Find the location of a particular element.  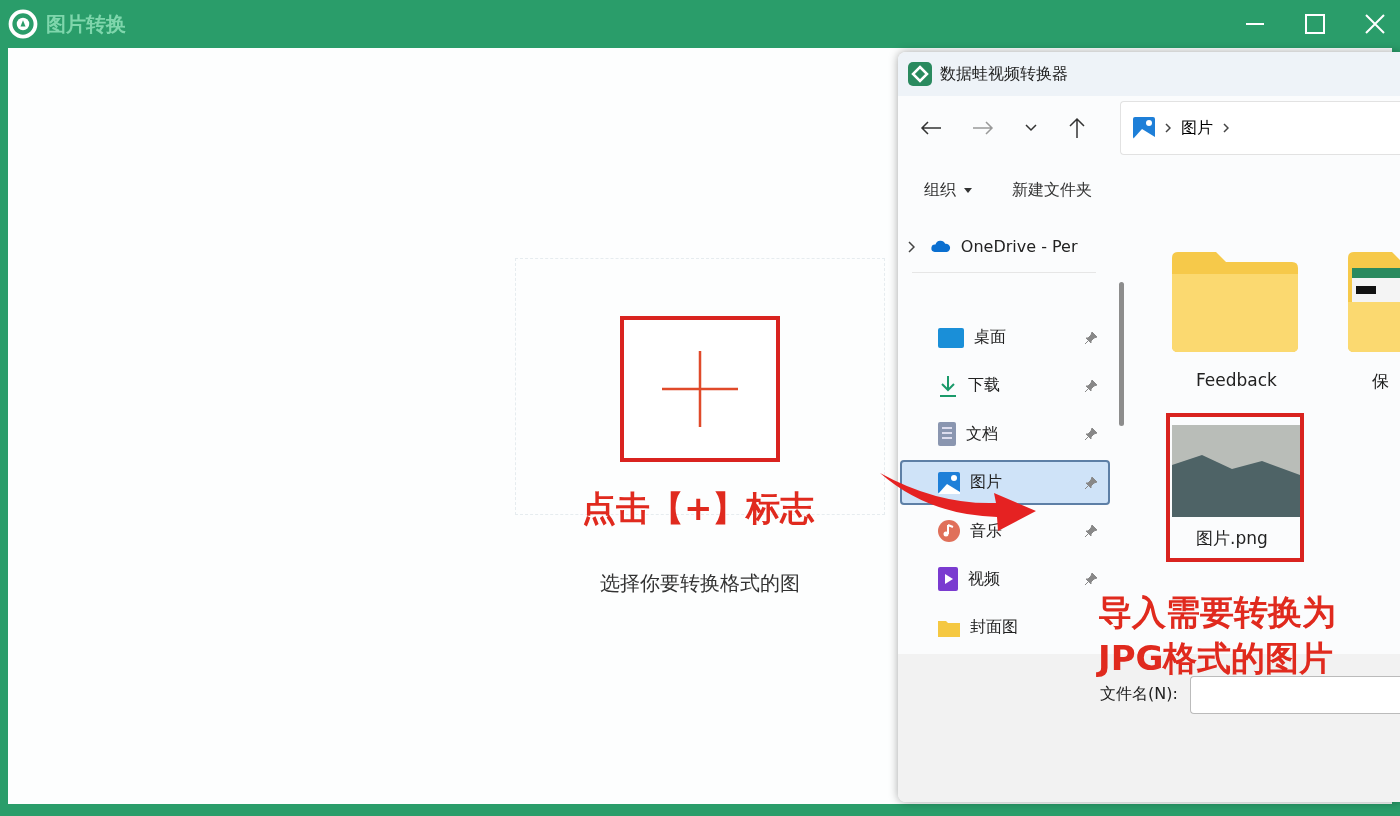

address-bar: 图片 is located at coordinates (1260, 128).